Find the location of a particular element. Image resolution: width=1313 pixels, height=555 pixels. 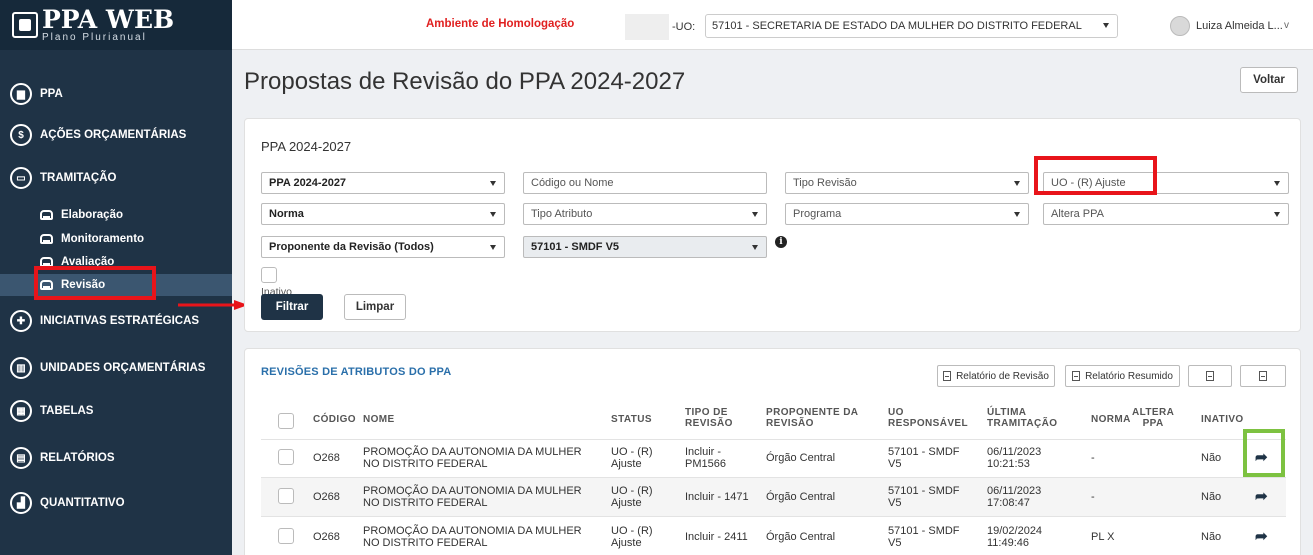

header-divider is located at coordinates (773, 439).